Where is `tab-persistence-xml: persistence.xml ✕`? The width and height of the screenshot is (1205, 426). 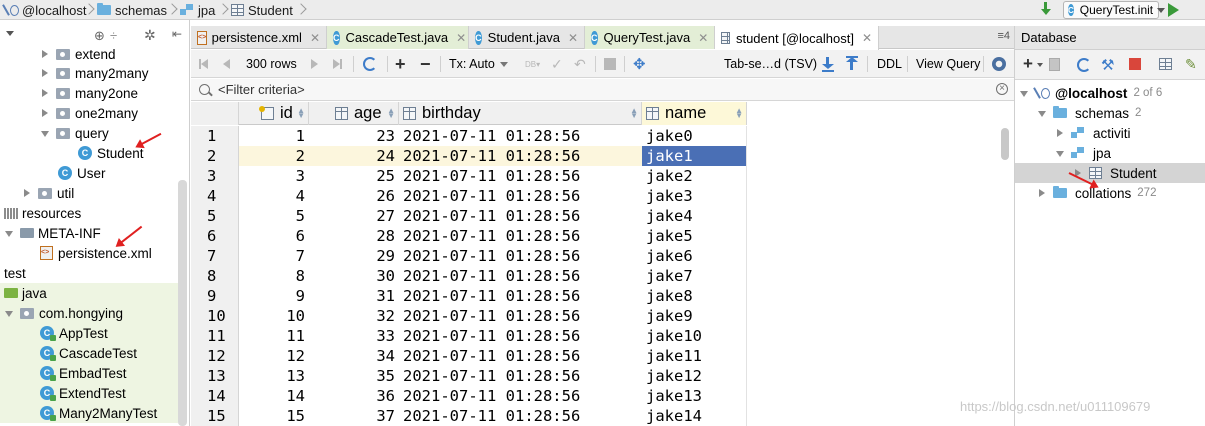
tab-persistence-xml: persistence.xml ✕ is located at coordinates (259, 37).